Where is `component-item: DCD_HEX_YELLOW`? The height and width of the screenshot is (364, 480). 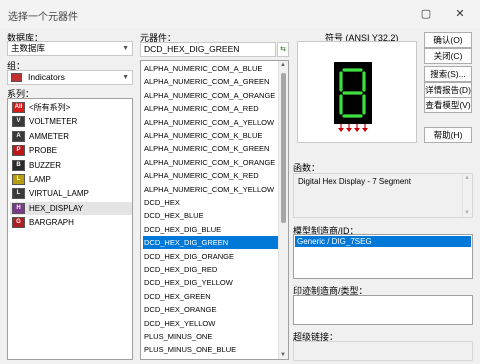
component-item: DCD_HEX_YELLOW is located at coordinates (210, 323).